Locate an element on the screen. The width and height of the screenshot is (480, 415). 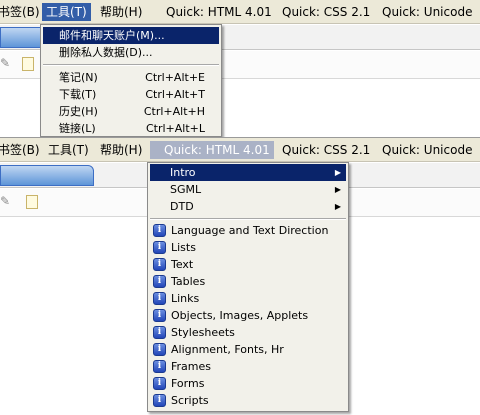
menu-item-language: i Language and Text Direction is located at coordinates (248, 230).